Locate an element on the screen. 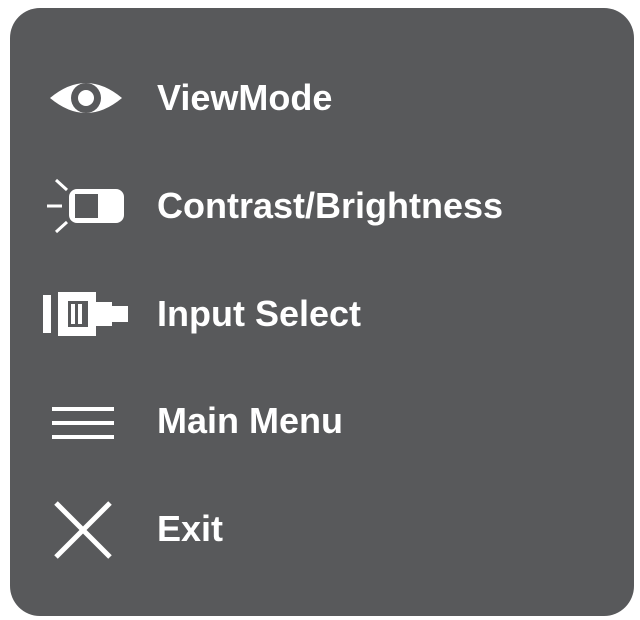 The height and width of the screenshot is (620, 640). menu-item-input-select: Input Select is located at coordinates (322, 314).